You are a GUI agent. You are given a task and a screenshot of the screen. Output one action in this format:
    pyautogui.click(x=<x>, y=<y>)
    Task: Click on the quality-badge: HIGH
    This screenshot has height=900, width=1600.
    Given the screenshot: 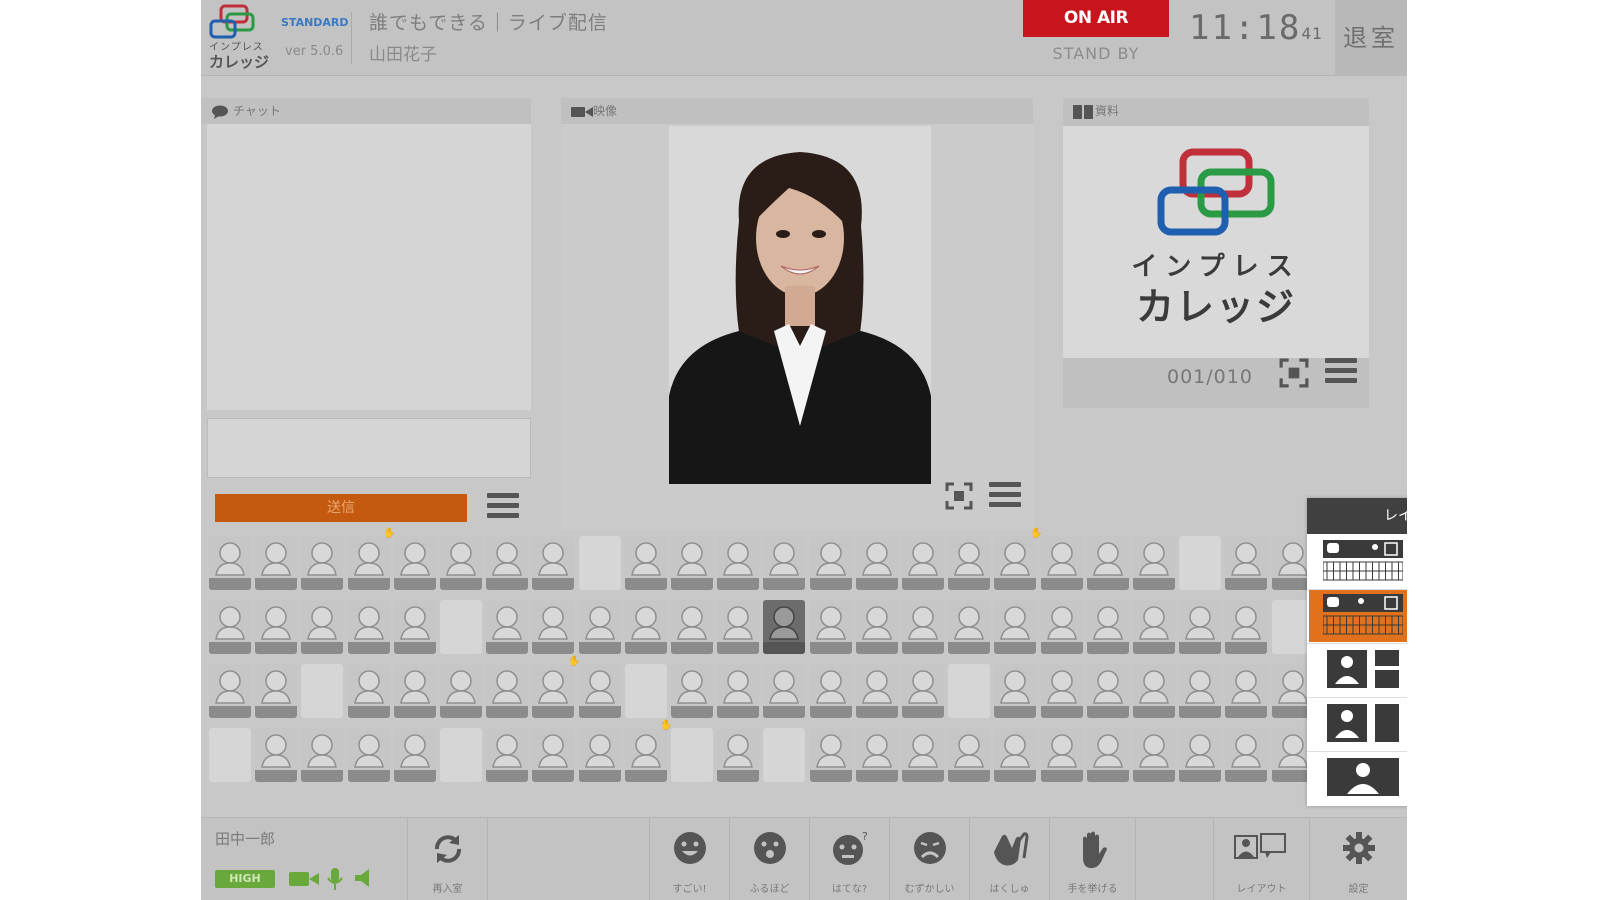 What is the action you would take?
    pyautogui.click(x=245, y=879)
    